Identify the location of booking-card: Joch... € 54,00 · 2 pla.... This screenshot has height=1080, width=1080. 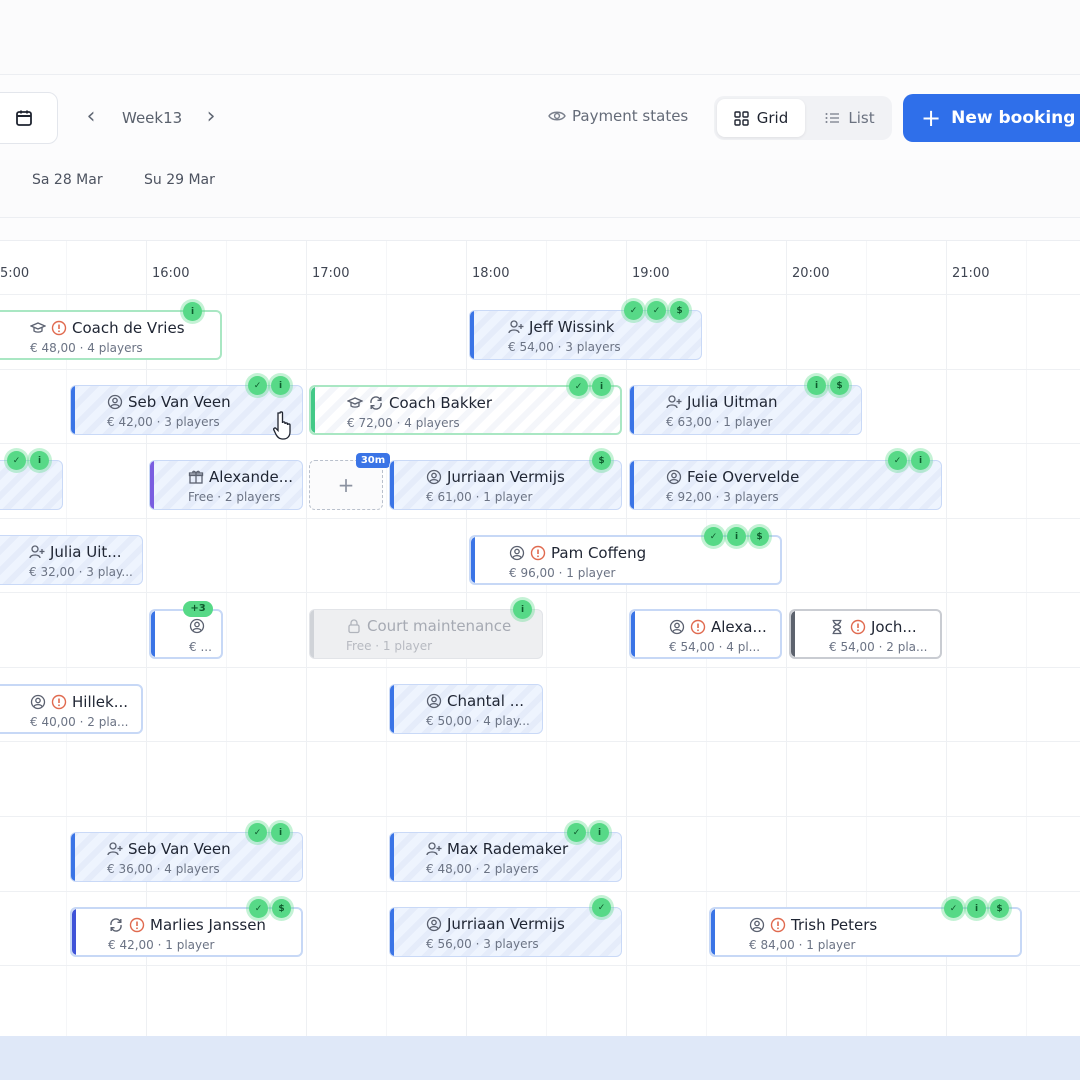
(865, 634).